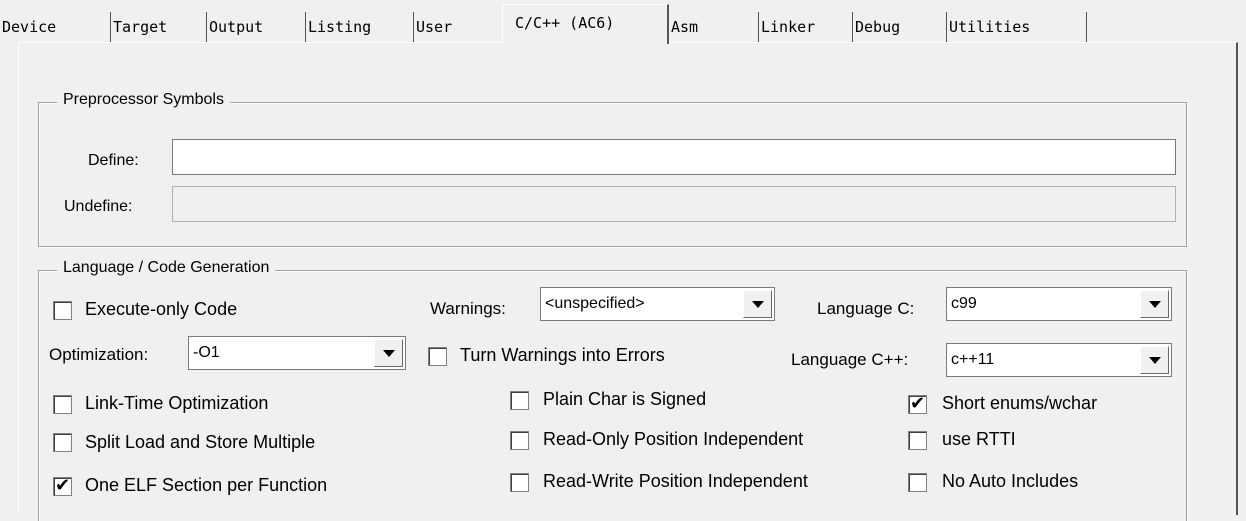  I want to click on use-rtti-label: use RTTI, so click(979, 439).